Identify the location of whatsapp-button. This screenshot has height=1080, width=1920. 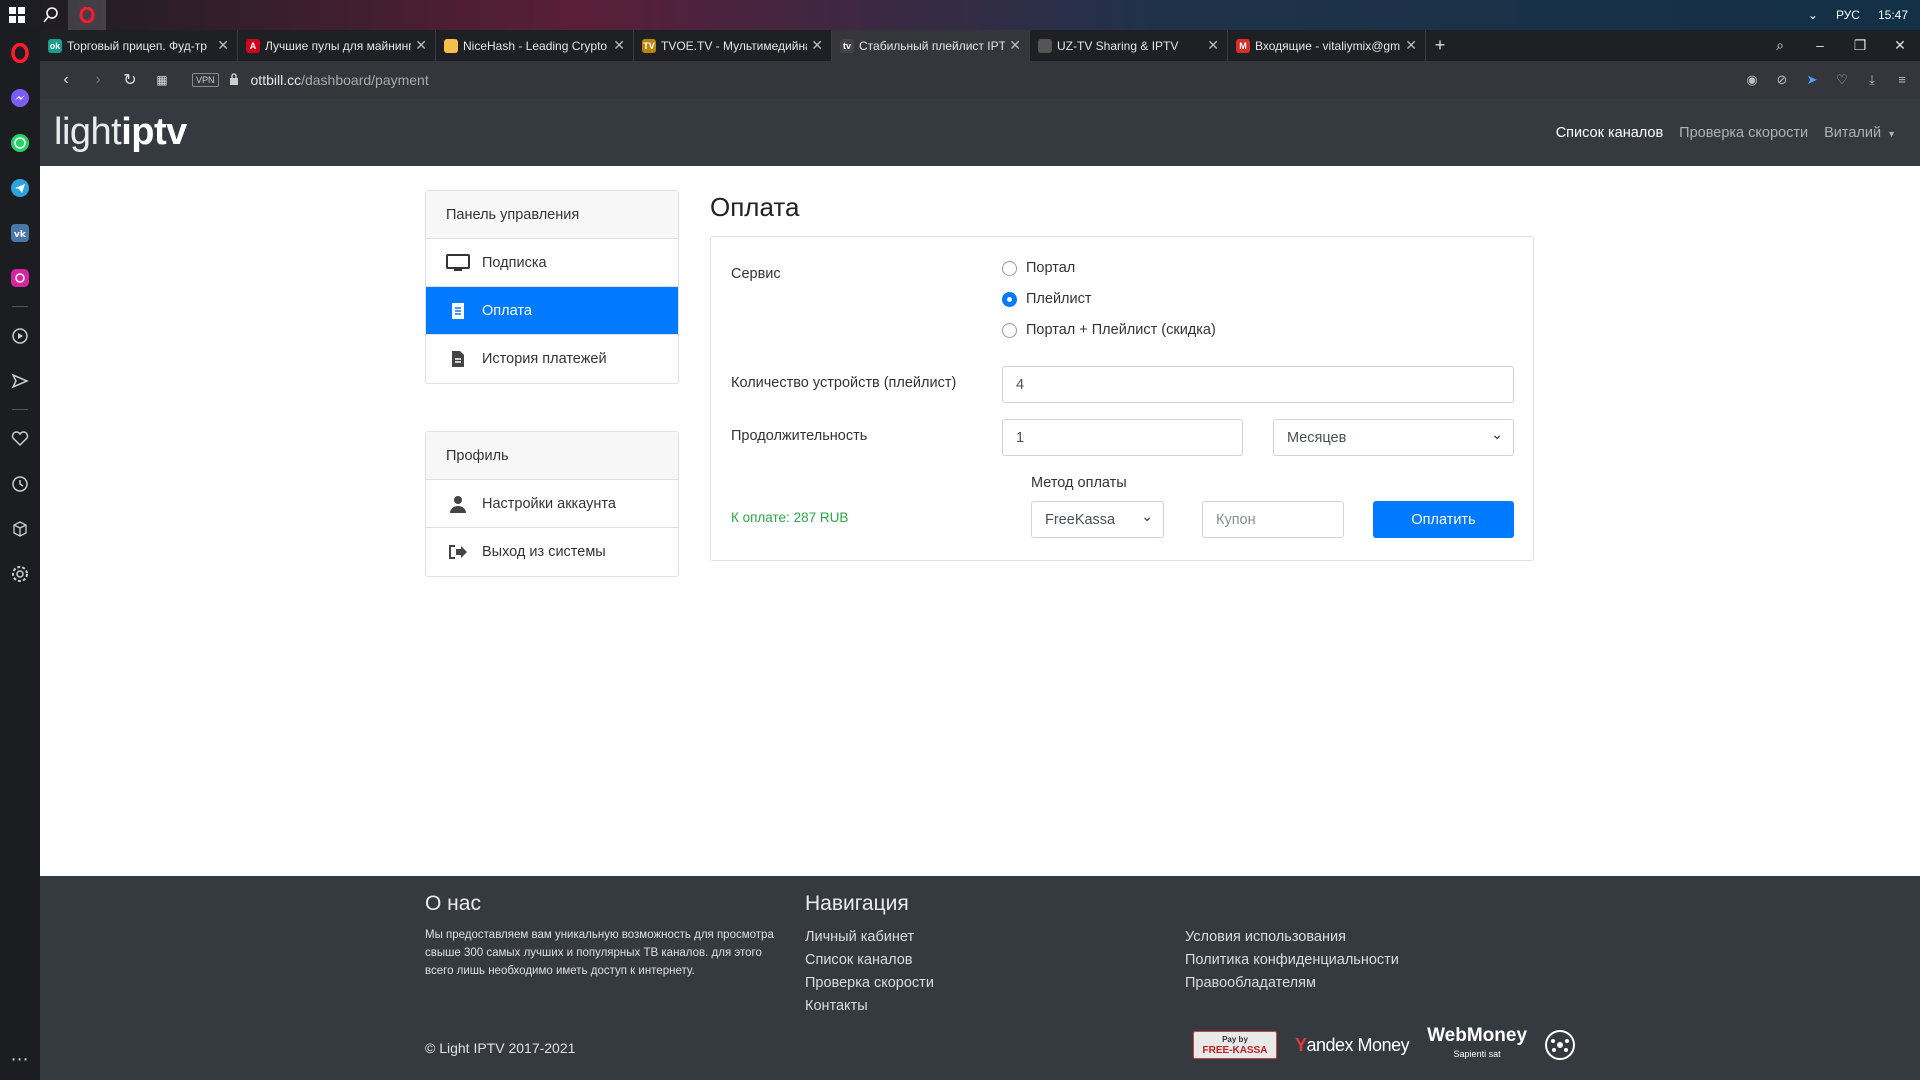
(20, 142).